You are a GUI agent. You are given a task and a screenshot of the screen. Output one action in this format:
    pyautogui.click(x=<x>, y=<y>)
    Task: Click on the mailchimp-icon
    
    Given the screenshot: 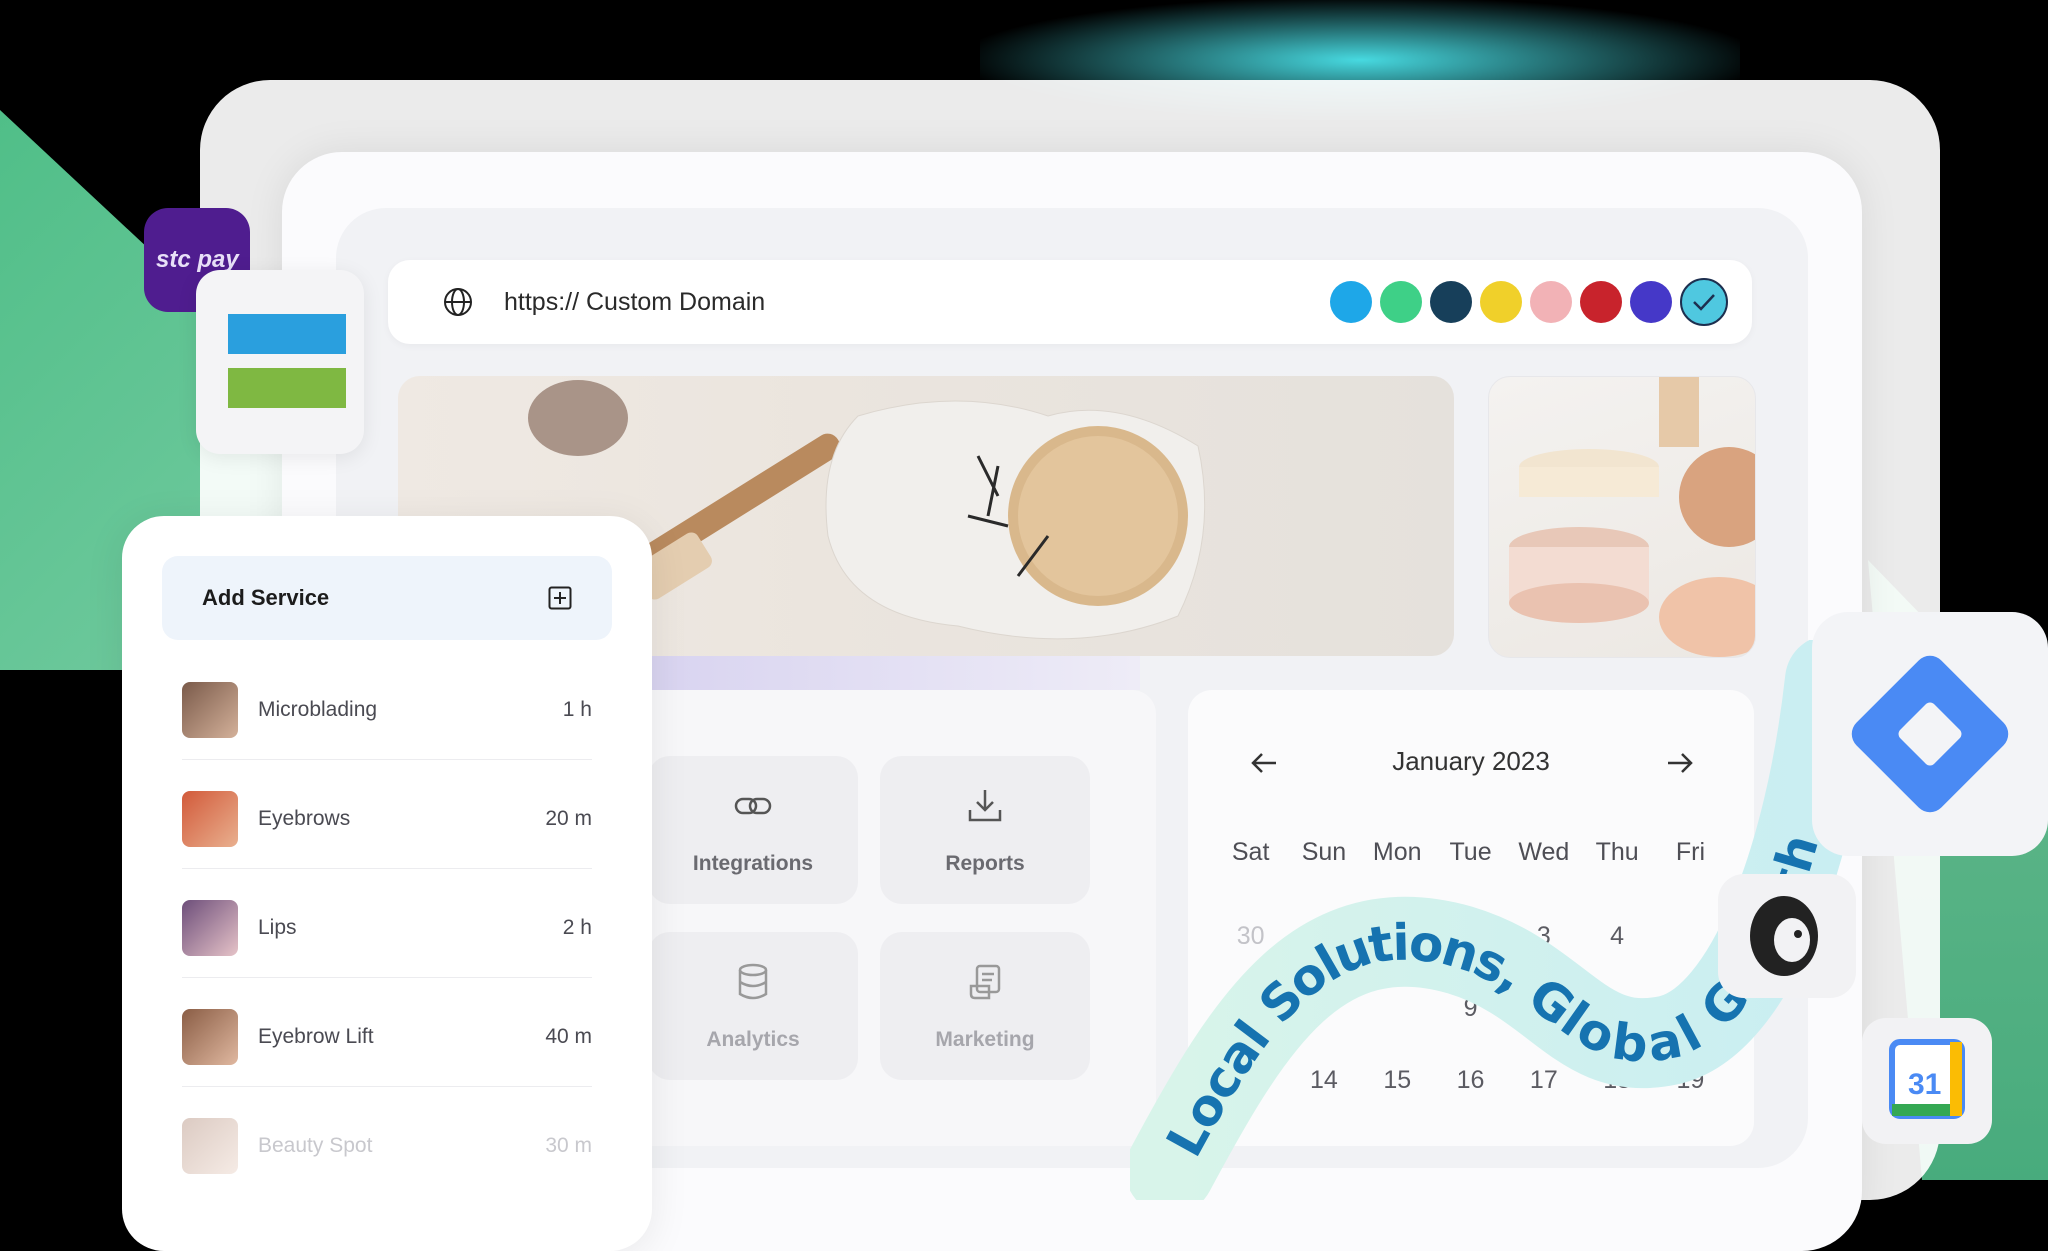 What is the action you would take?
    pyautogui.click(x=1784, y=936)
    